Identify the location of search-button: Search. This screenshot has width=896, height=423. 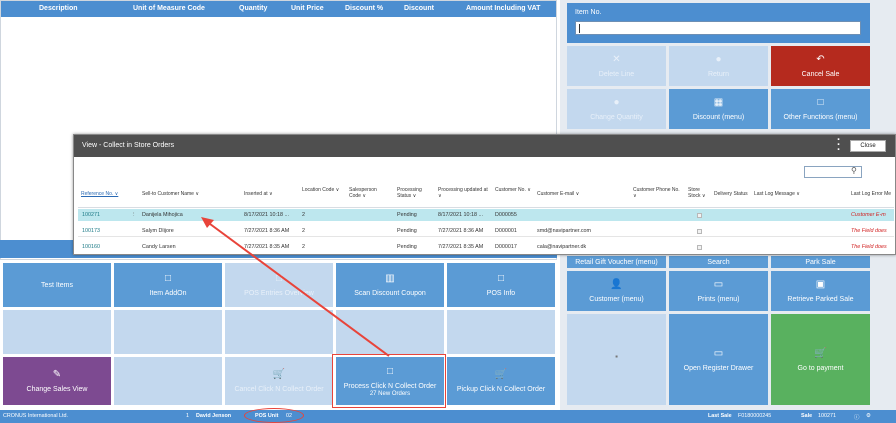
(718, 262).